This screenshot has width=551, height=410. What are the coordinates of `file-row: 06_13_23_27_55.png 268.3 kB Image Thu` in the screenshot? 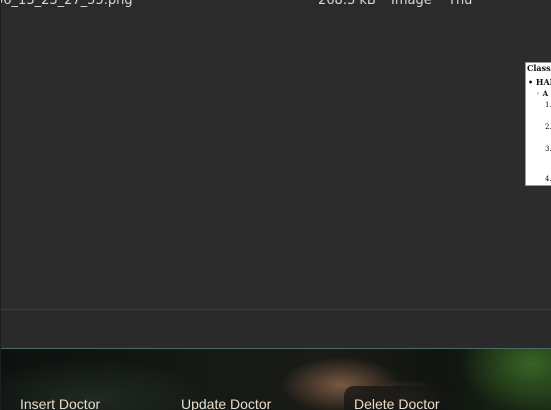 It's located at (276, 5).